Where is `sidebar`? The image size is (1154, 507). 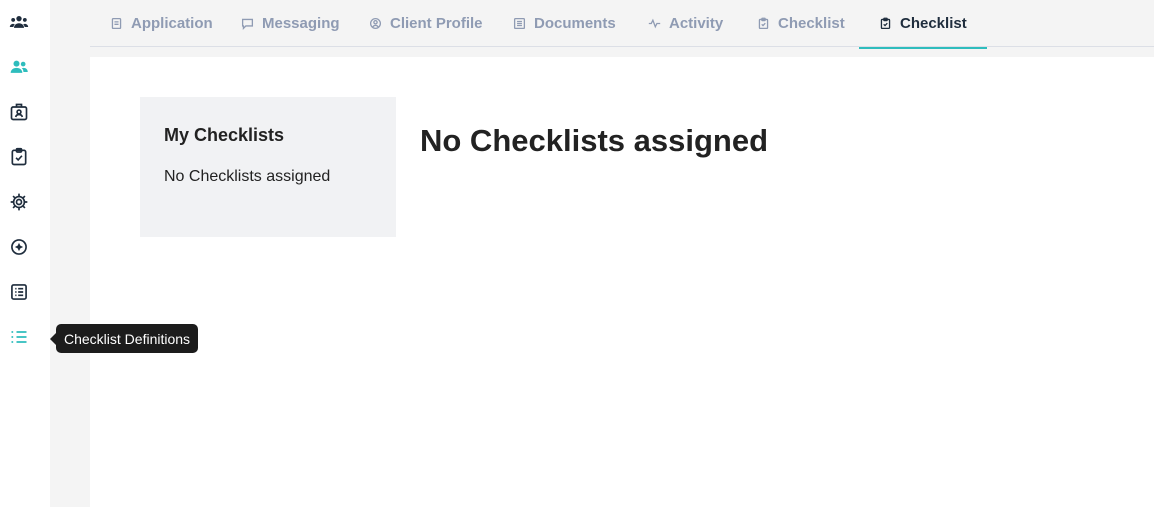 sidebar is located at coordinates (25, 253).